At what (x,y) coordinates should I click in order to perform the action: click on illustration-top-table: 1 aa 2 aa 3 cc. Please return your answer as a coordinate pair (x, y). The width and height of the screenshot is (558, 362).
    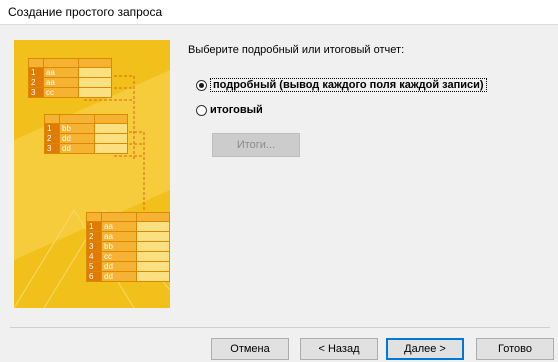
    Looking at the image, I should click on (70, 78).